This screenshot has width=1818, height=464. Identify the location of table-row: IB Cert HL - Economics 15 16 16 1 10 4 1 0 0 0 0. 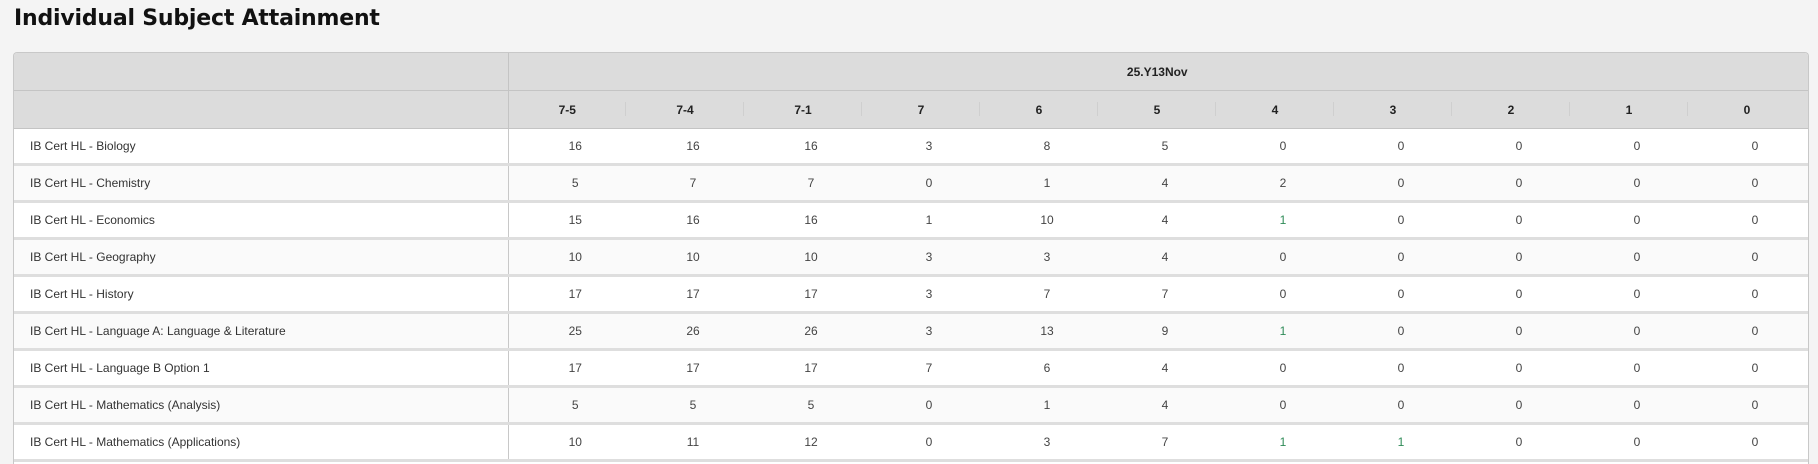
(911, 220).